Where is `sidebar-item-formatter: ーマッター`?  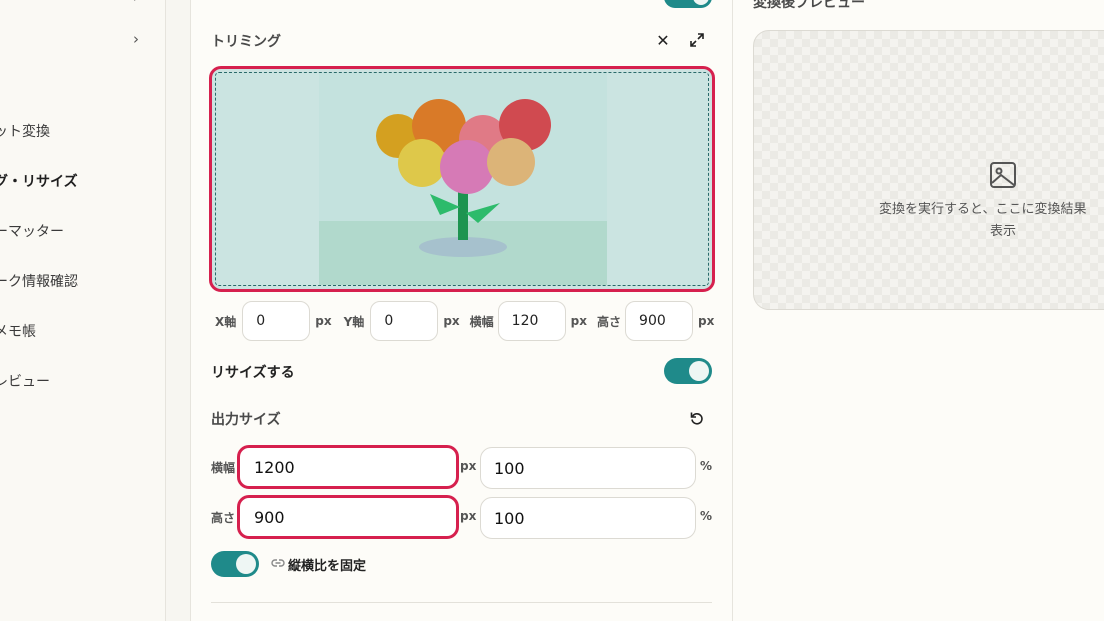 sidebar-item-formatter: ーマッター is located at coordinates (32, 231).